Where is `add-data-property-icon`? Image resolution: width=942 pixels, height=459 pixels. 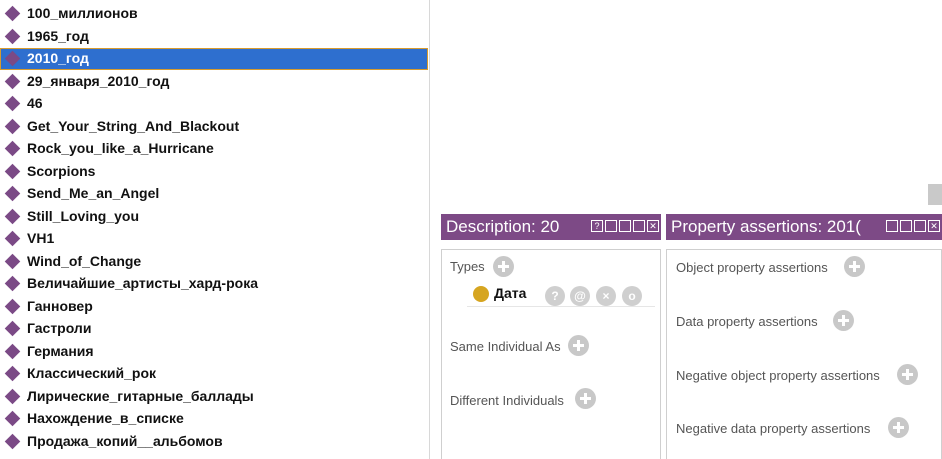
add-data-property-icon is located at coordinates (843, 320).